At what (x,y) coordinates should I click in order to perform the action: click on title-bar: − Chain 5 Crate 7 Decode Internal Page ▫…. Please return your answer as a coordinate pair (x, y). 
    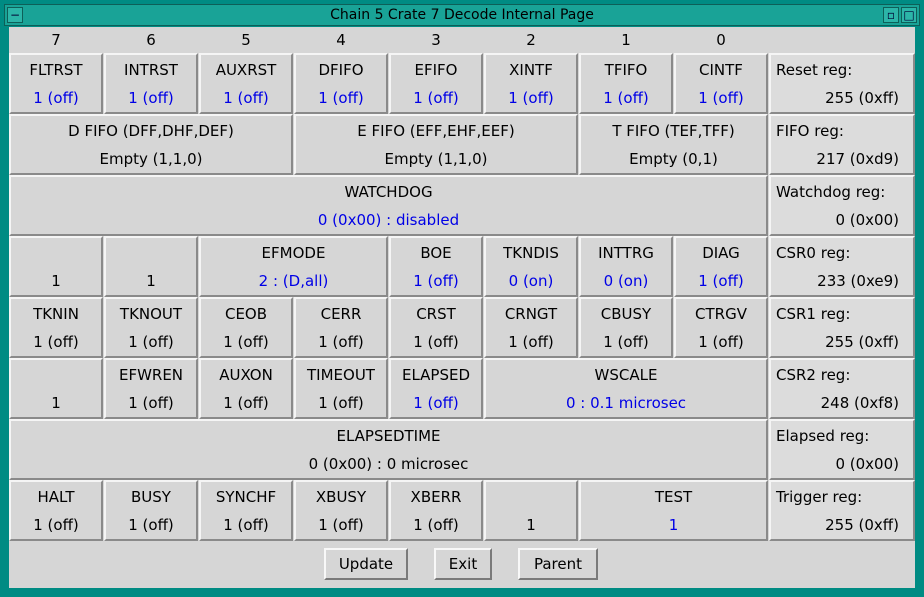
    Looking at the image, I should click on (462, 15).